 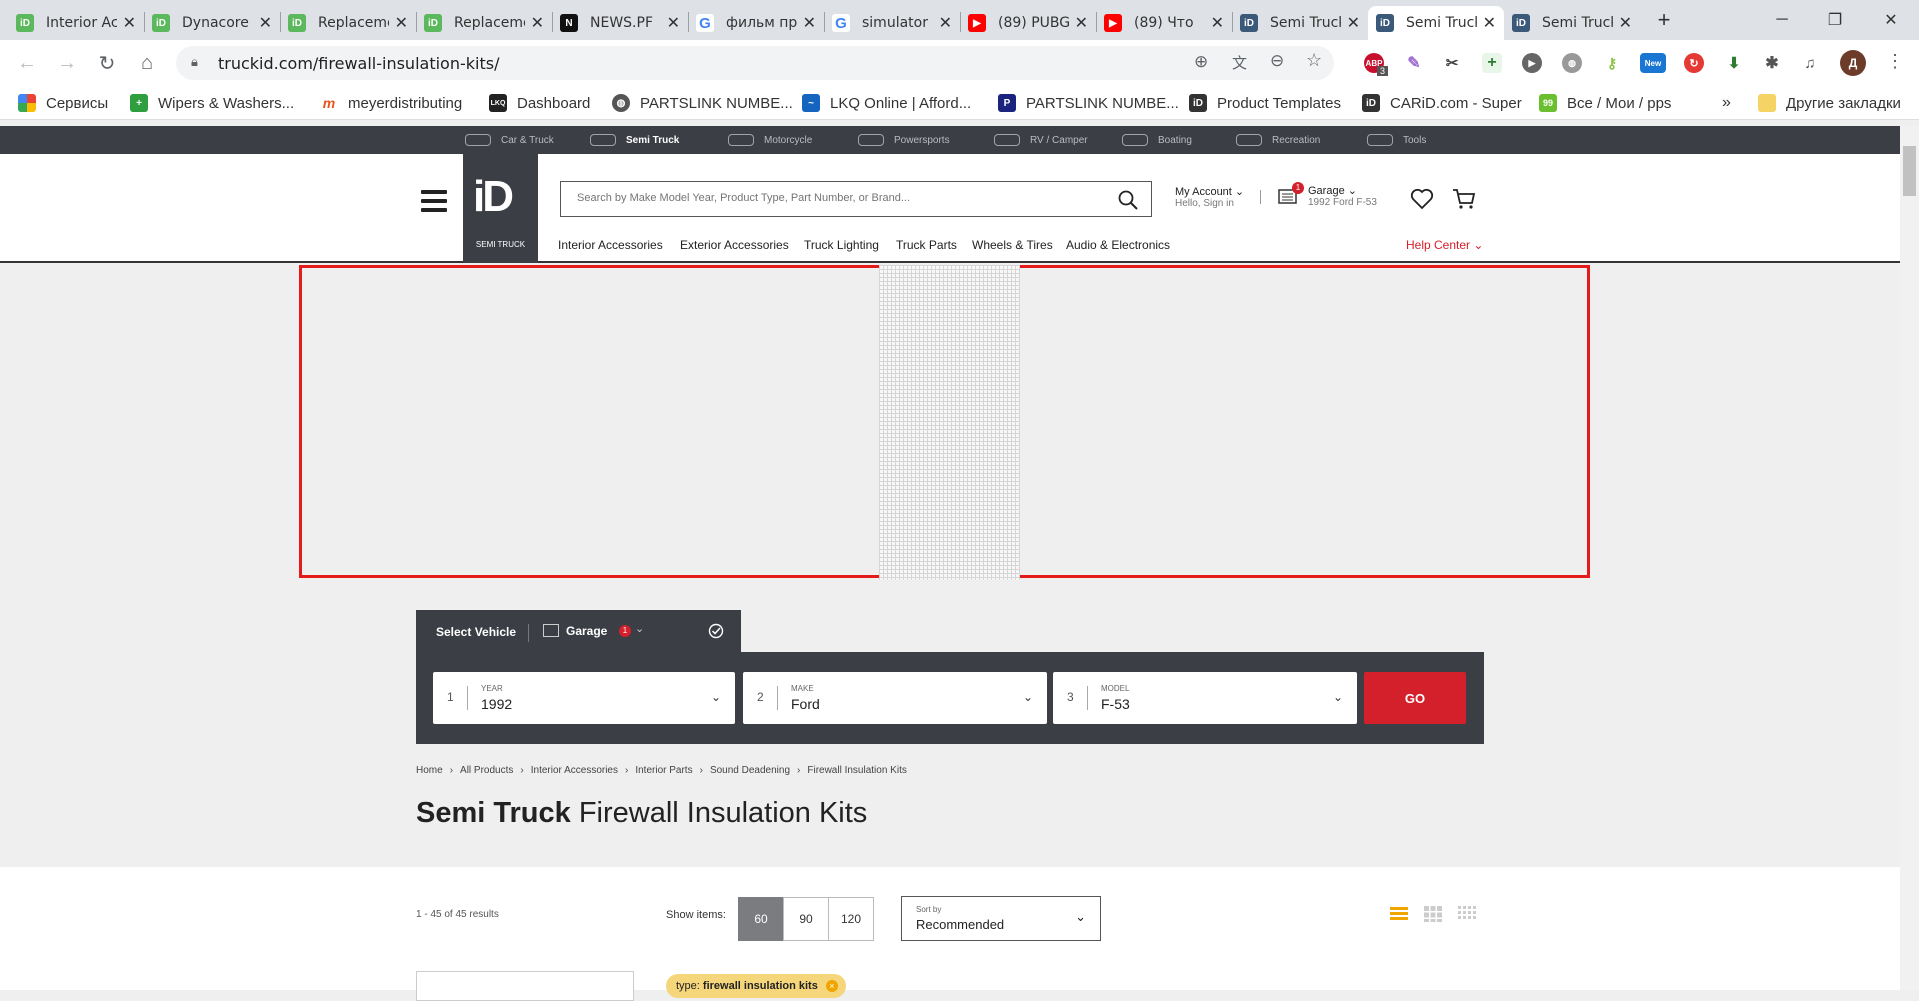 I want to click on star-icon: ☆, so click(x=1314, y=60).